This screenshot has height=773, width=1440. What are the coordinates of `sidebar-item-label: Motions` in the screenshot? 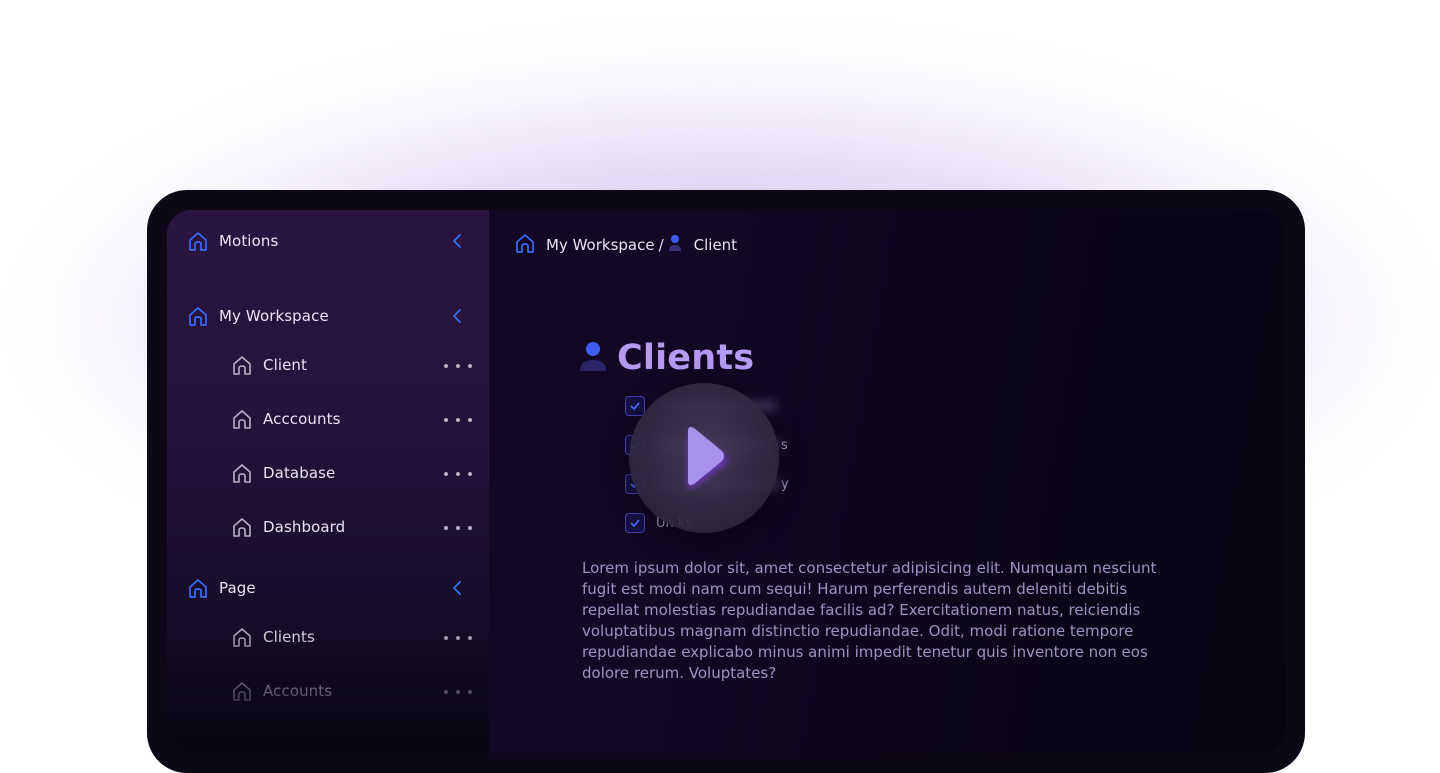 It's located at (249, 241).